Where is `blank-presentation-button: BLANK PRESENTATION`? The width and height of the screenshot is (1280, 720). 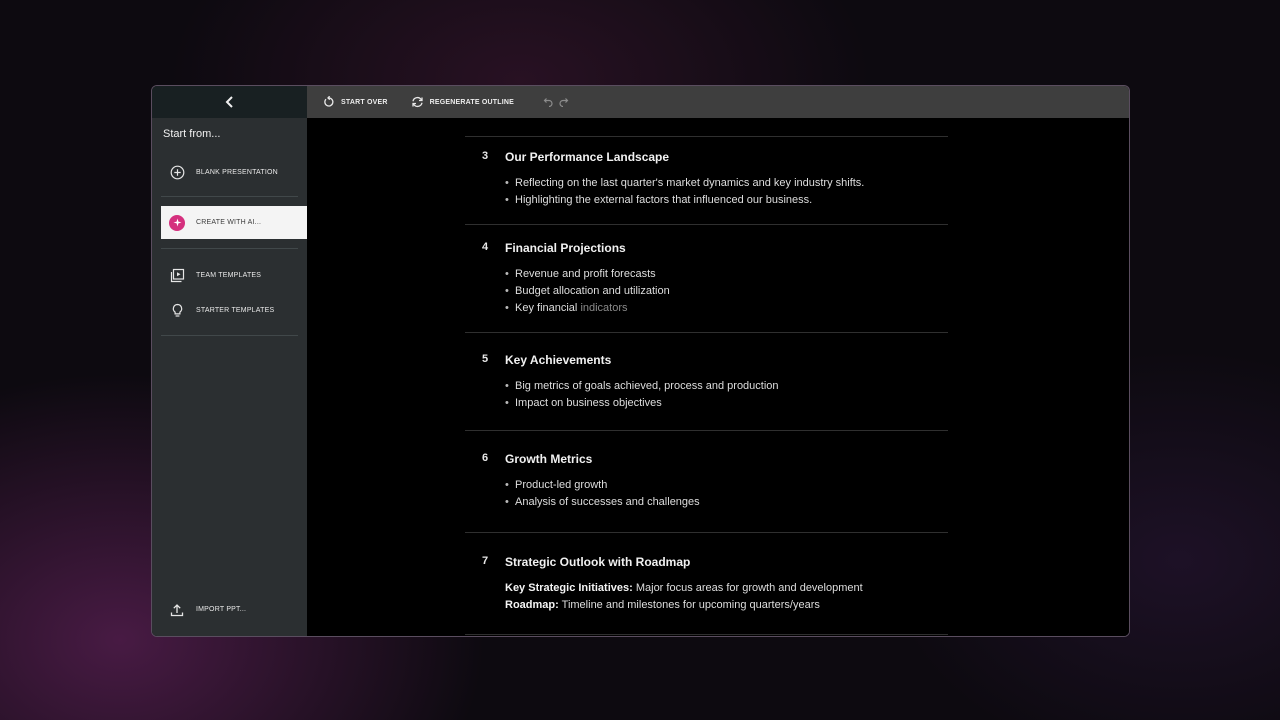
blank-presentation-button: BLANK PRESENTATION is located at coordinates (234, 172).